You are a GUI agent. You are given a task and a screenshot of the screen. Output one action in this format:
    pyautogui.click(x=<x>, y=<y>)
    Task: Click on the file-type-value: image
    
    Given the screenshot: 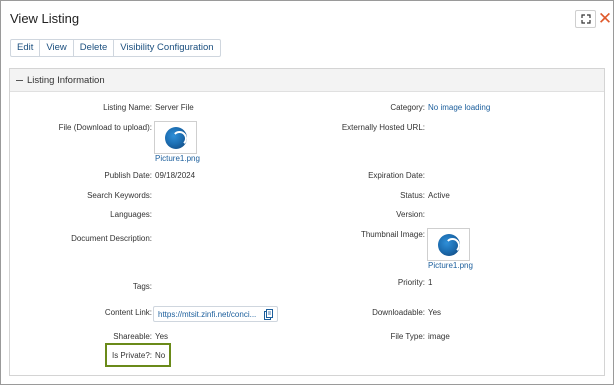 What is the action you would take?
    pyautogui.click(x=439, y=336)
    